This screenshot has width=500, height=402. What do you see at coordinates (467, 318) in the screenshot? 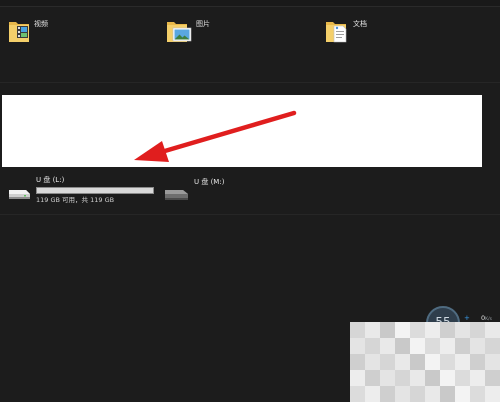
I see `plus-icon: +` at bounding box center [467, 318].